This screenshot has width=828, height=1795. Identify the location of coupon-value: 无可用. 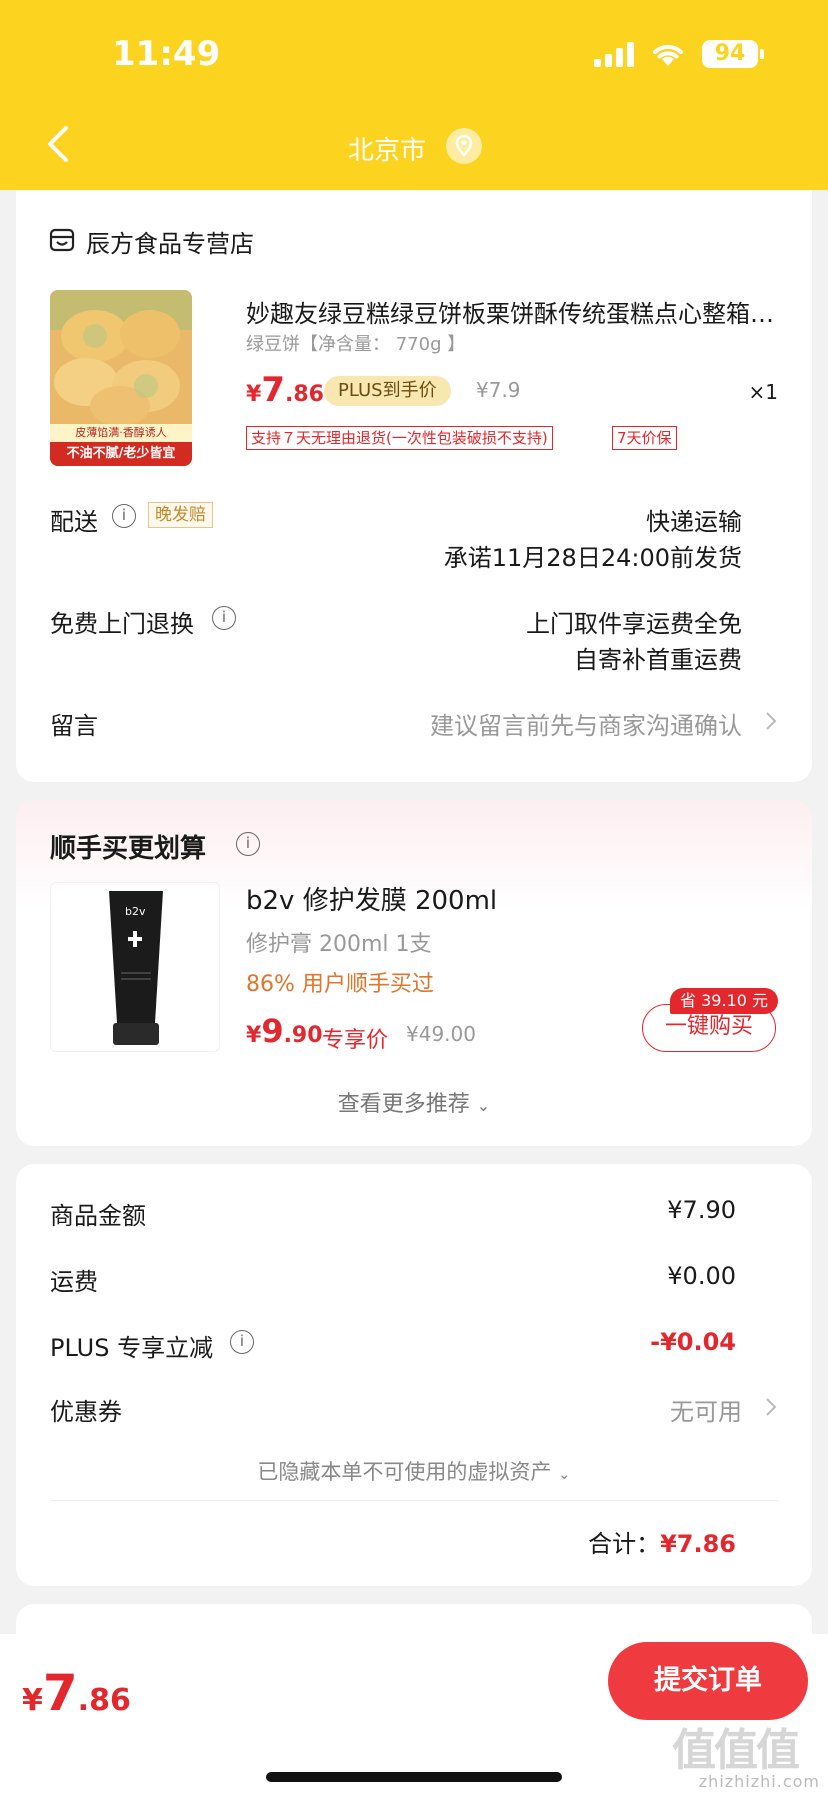
(706, 1409).